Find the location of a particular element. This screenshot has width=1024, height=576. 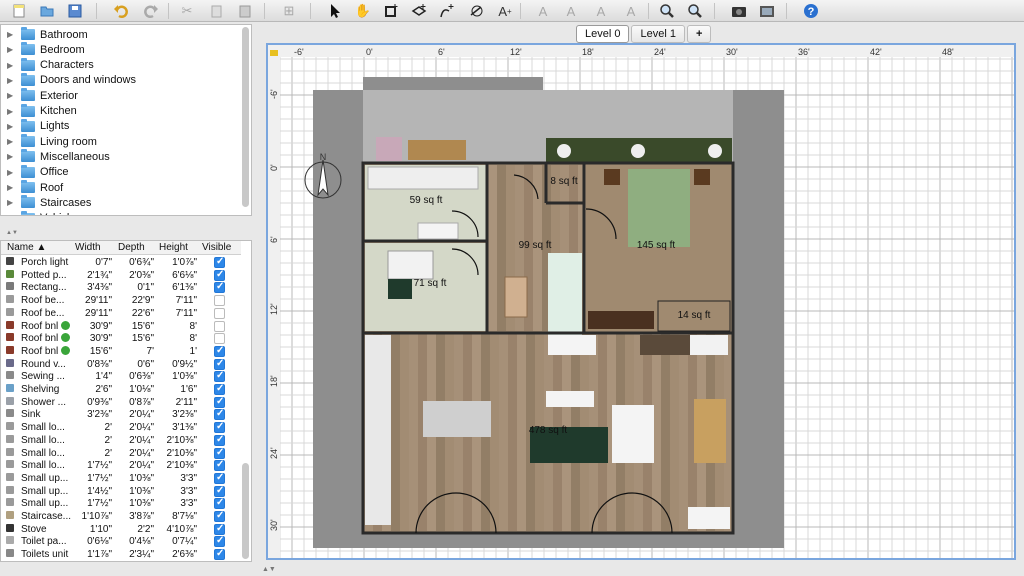

create-photo-icon is located at coordinates (739, 11).